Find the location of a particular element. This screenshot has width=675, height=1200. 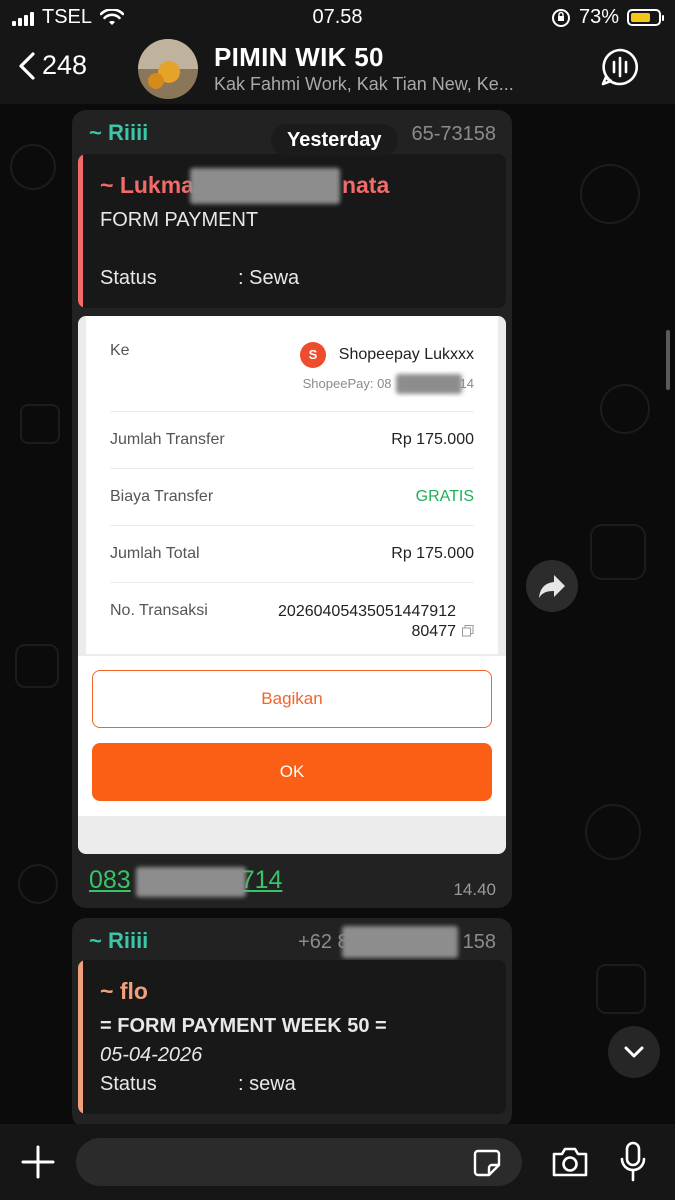

group-avatar is located at coordinates (168, 69).